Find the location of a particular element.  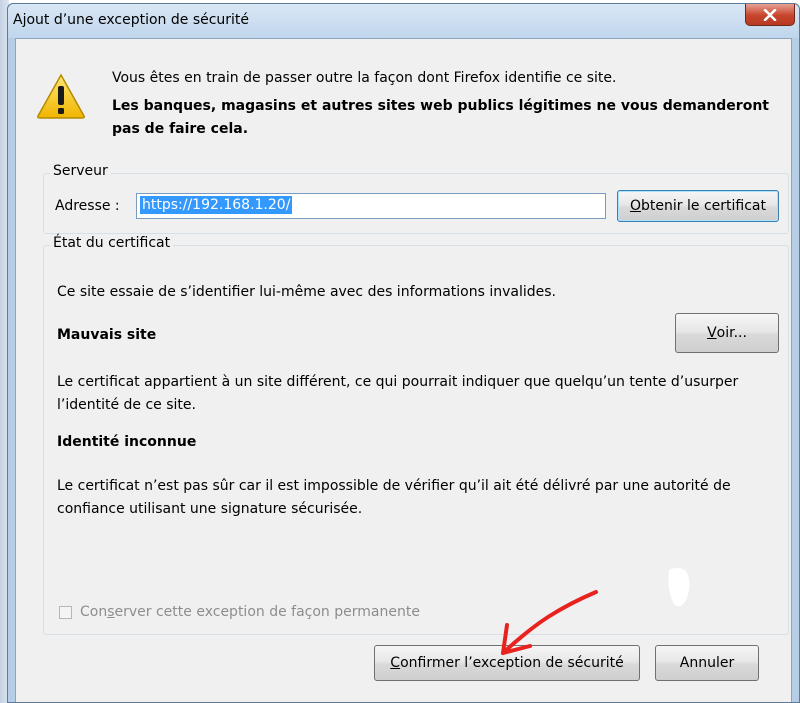

white-smudge is located at coordinates (679, 587).